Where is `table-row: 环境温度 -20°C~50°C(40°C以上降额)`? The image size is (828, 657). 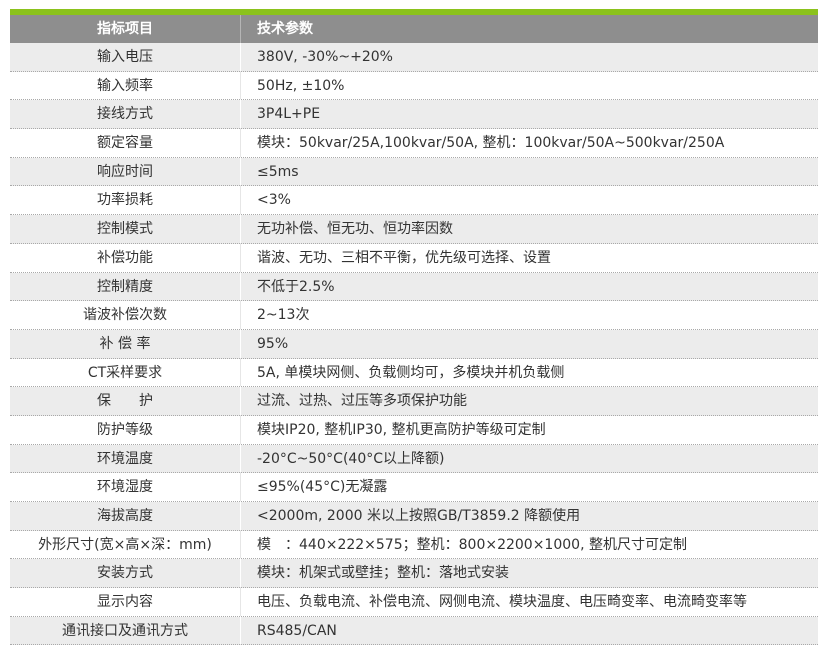 table-row: 环境温度 -20°C~50°C(40°C以上降额) is located at coordinates (414, 459).